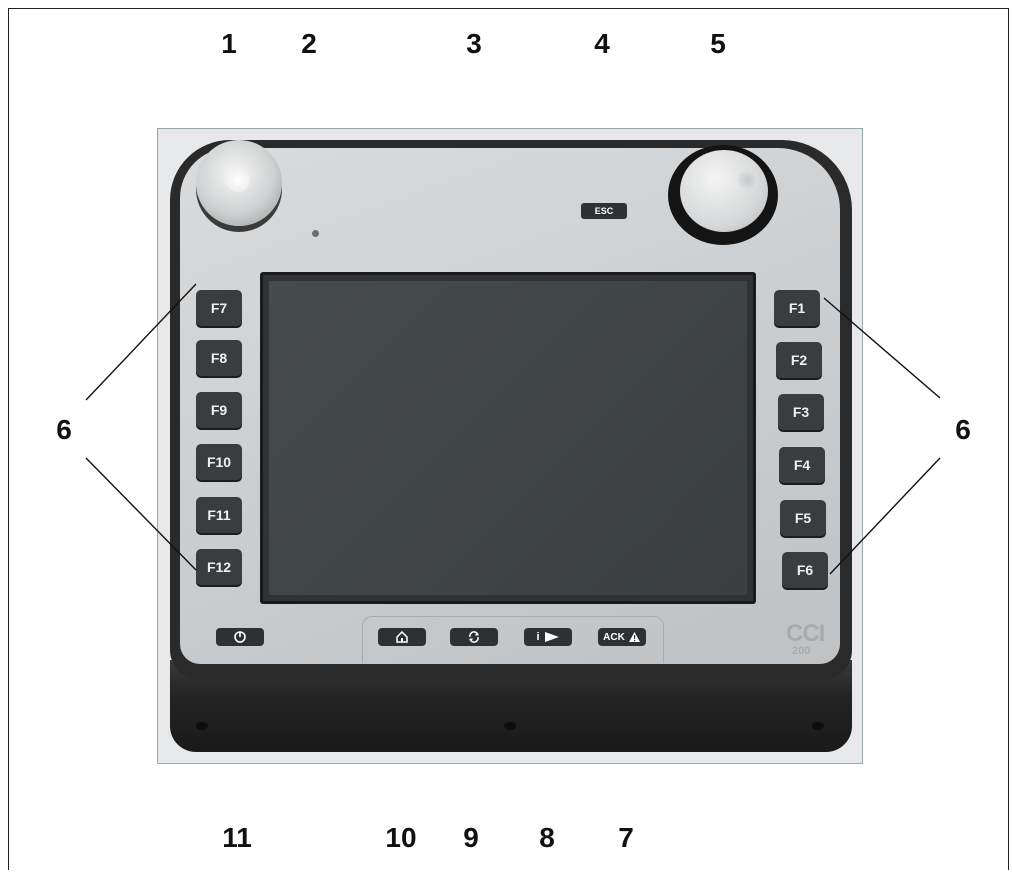 Image resolution: width=1012 pixels, height=873 pixels. Describe the element at coordinates (471, 837) in the screenshot. I see `callout-9: 9` at that location.